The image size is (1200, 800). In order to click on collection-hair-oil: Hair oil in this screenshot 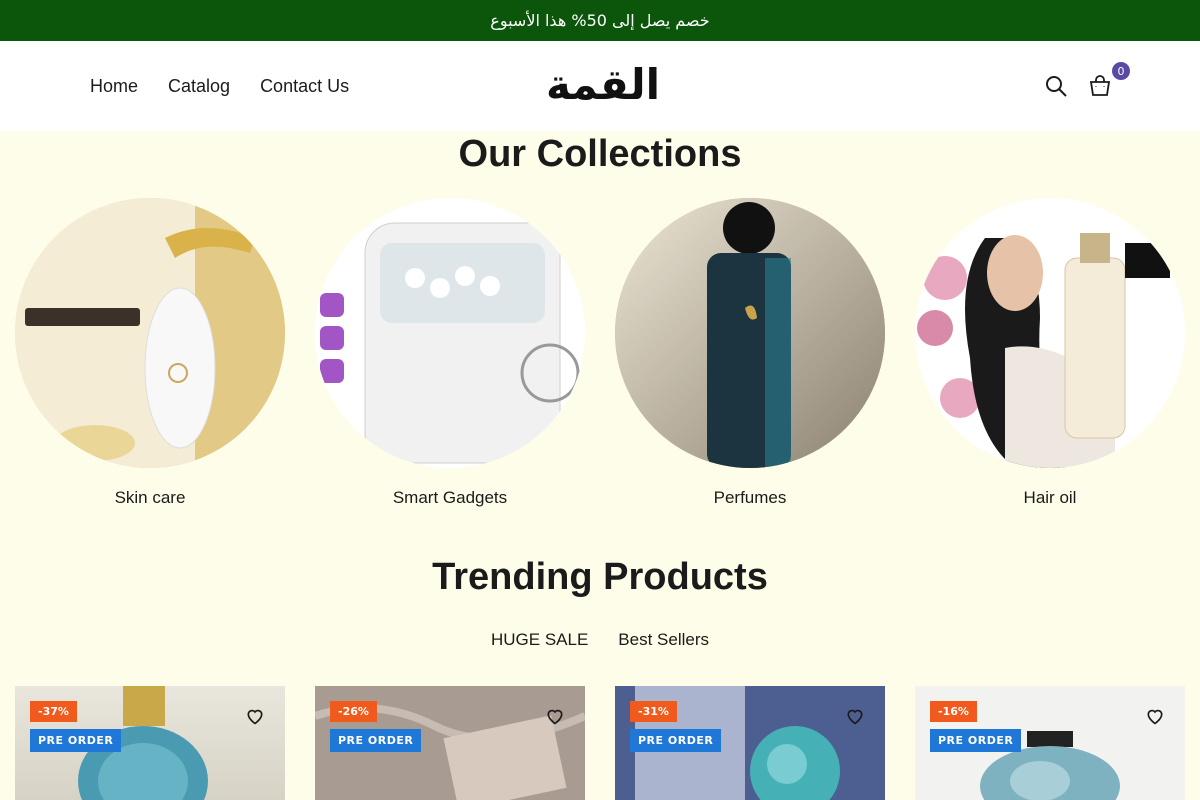, I will do `click(1050, 353)`.